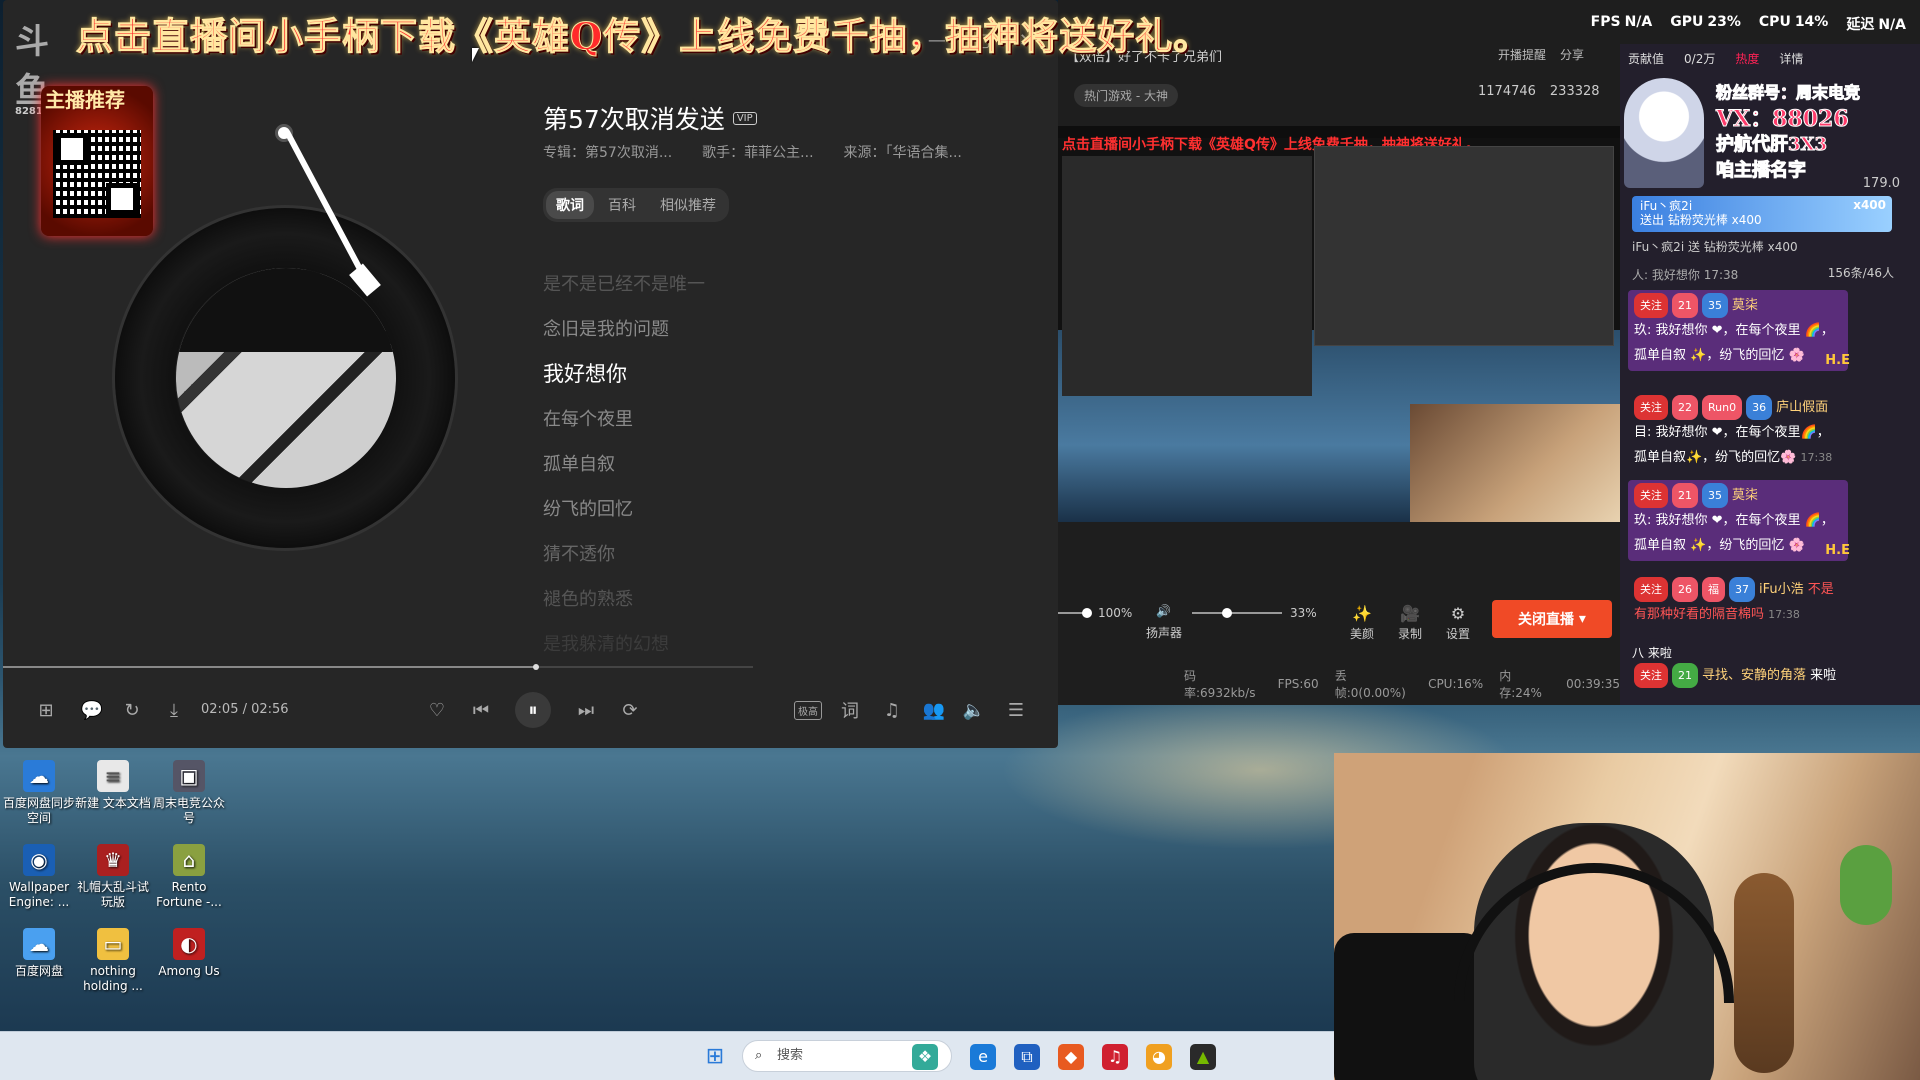 This screenshot has width=1920, height=1080. Describe the element at coordinates (1458, 623) in the screenshot. I see `settings-button: ⚙ 设置` at that location.